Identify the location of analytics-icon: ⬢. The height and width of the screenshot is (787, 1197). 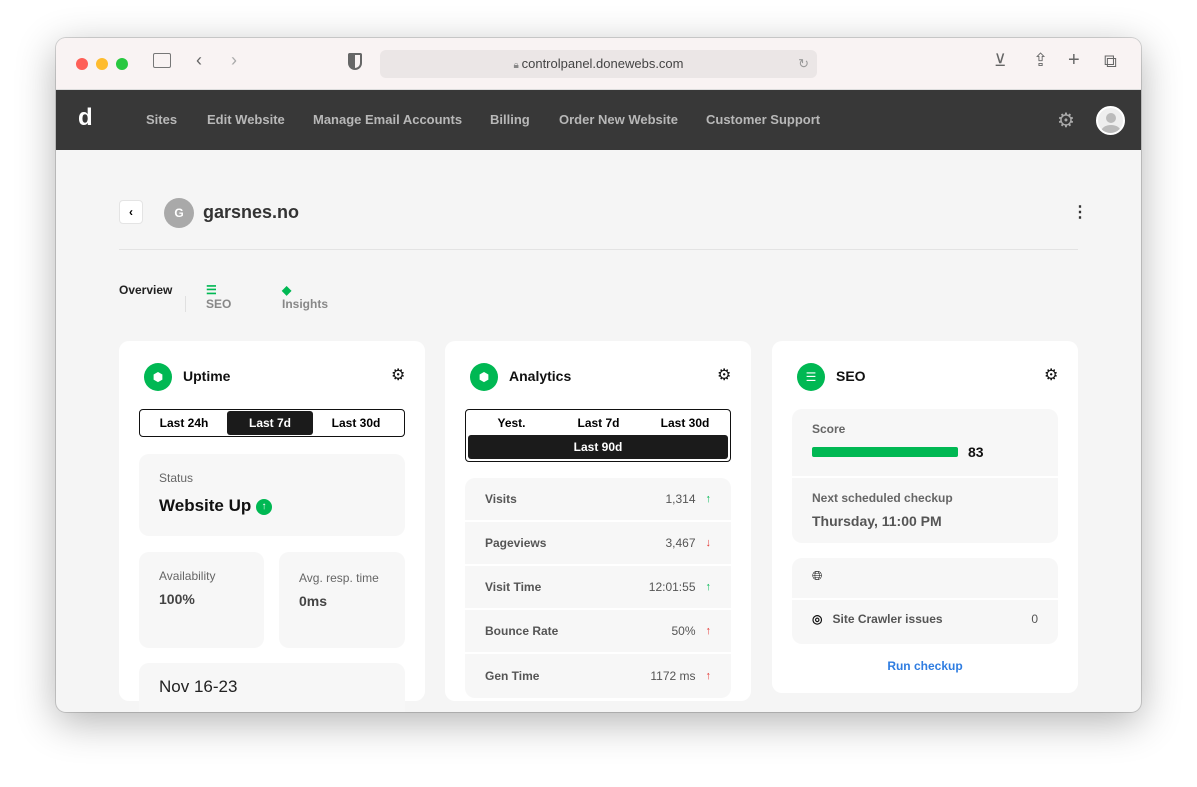
(484, 377).